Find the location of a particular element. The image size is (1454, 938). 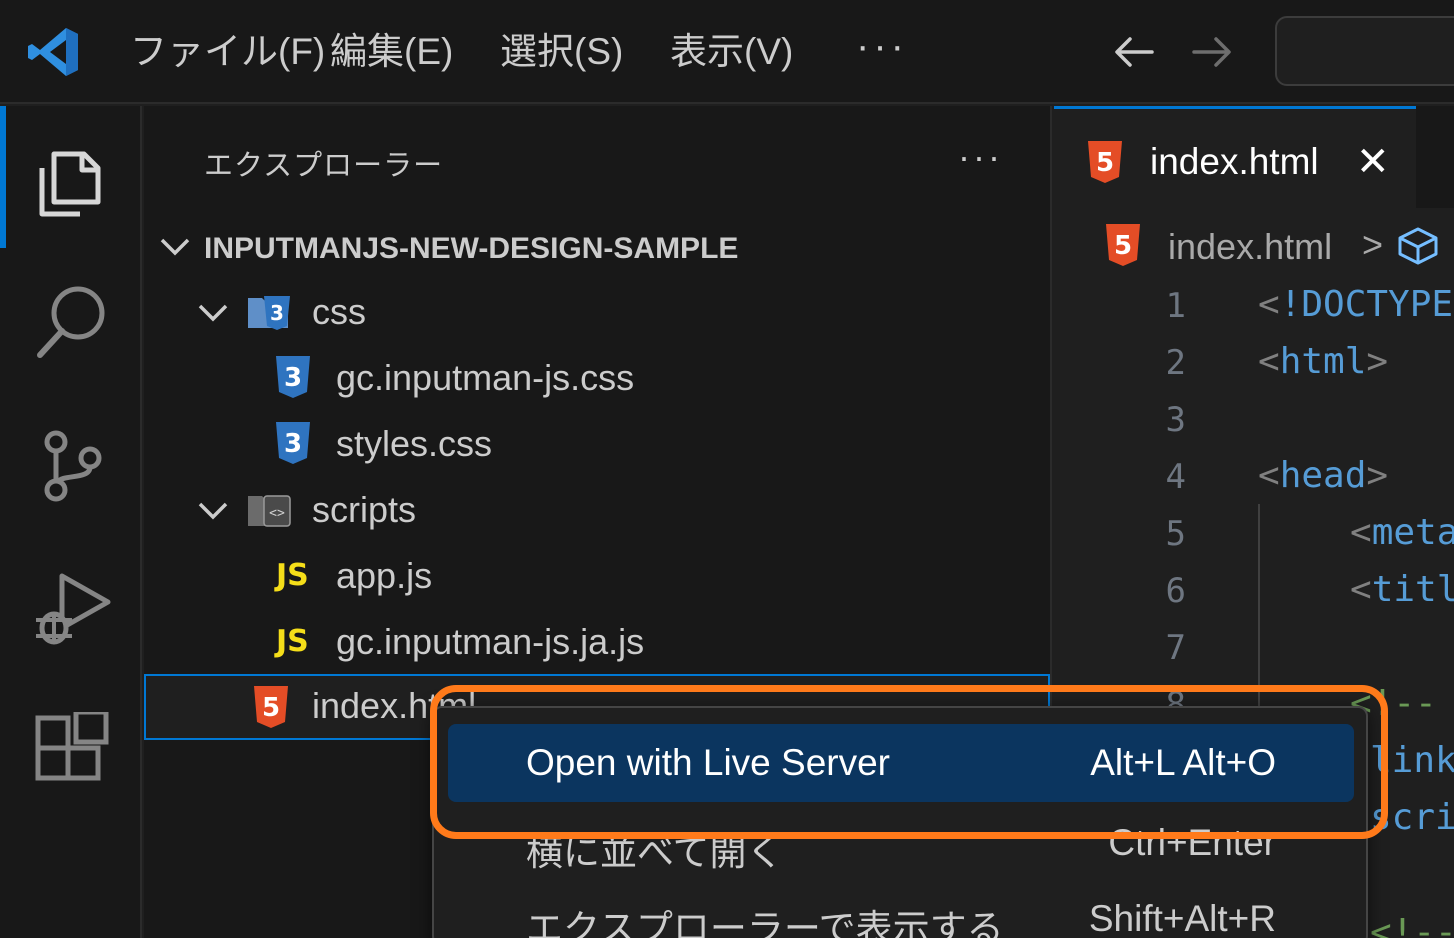

tab-index-html: 5 index.html ✕ is located at coordinates (1235, 157).